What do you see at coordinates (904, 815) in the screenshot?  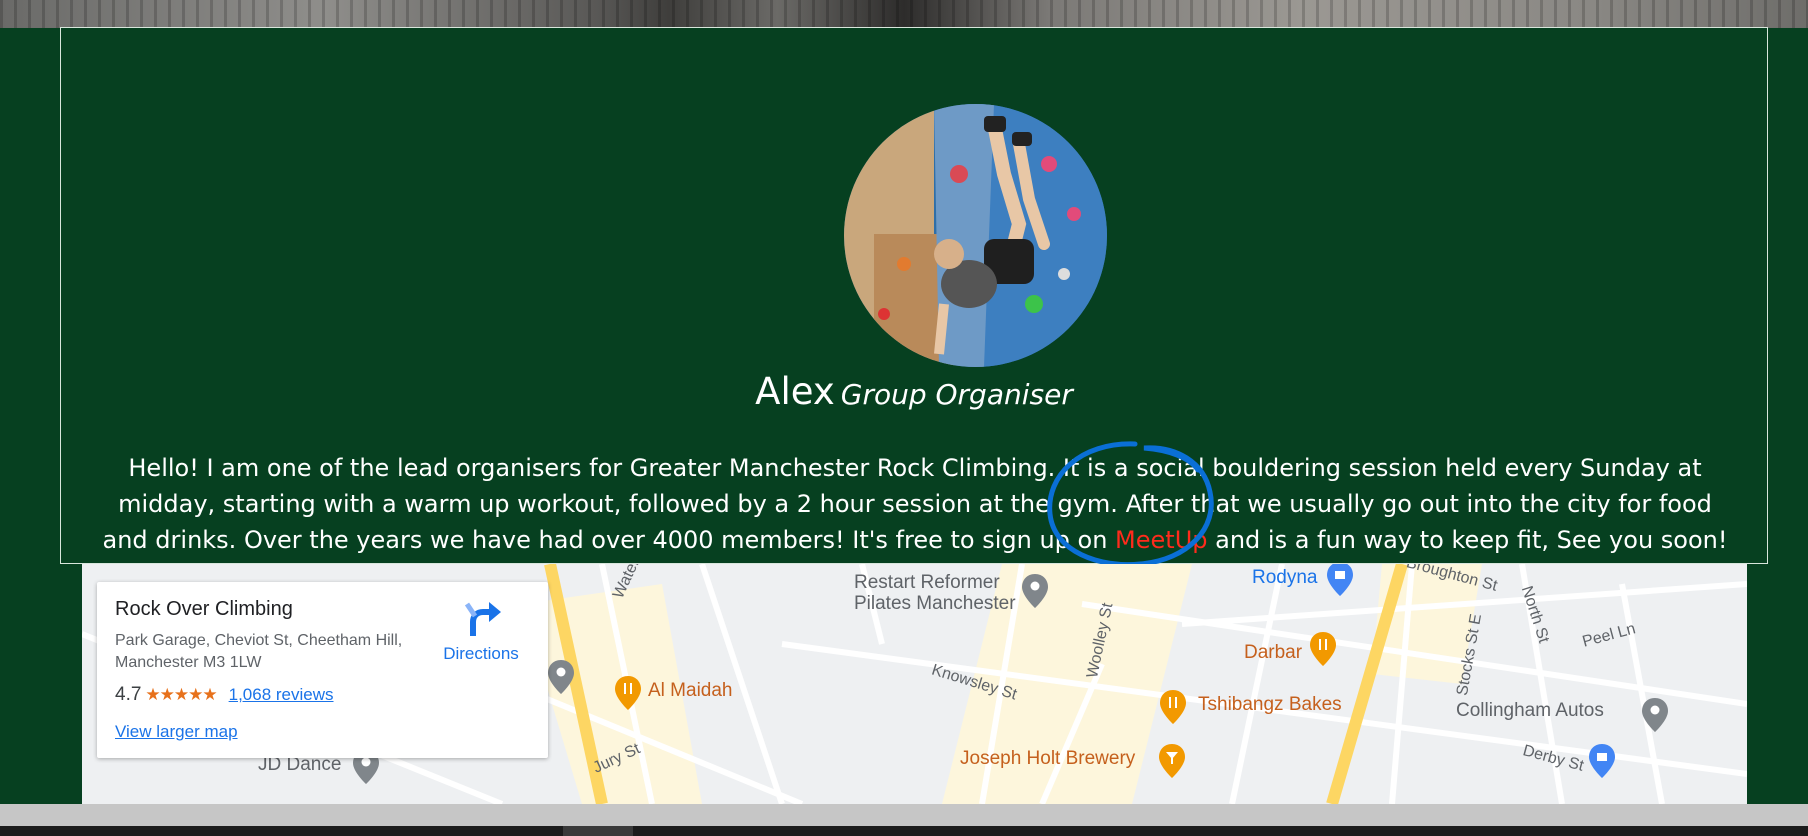 I see `horizontal-scrollbar` at bounding box center [904, 815].